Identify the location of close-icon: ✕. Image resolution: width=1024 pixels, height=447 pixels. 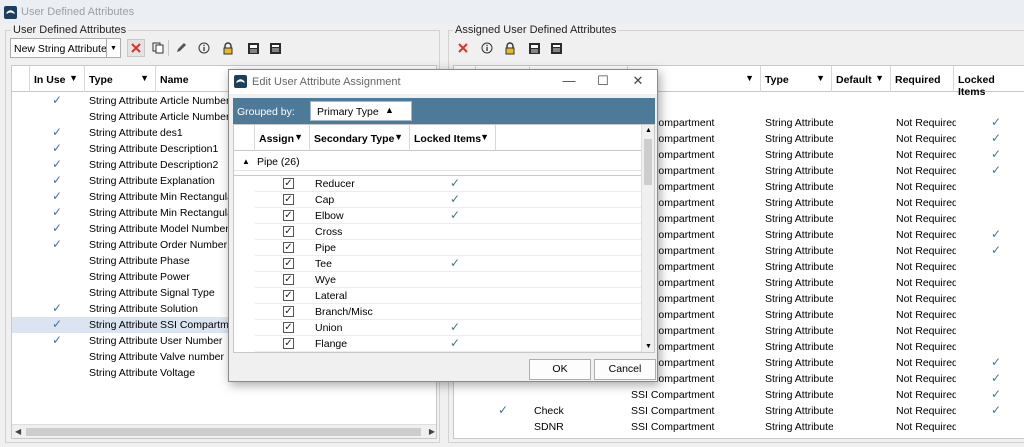
(638, 82).